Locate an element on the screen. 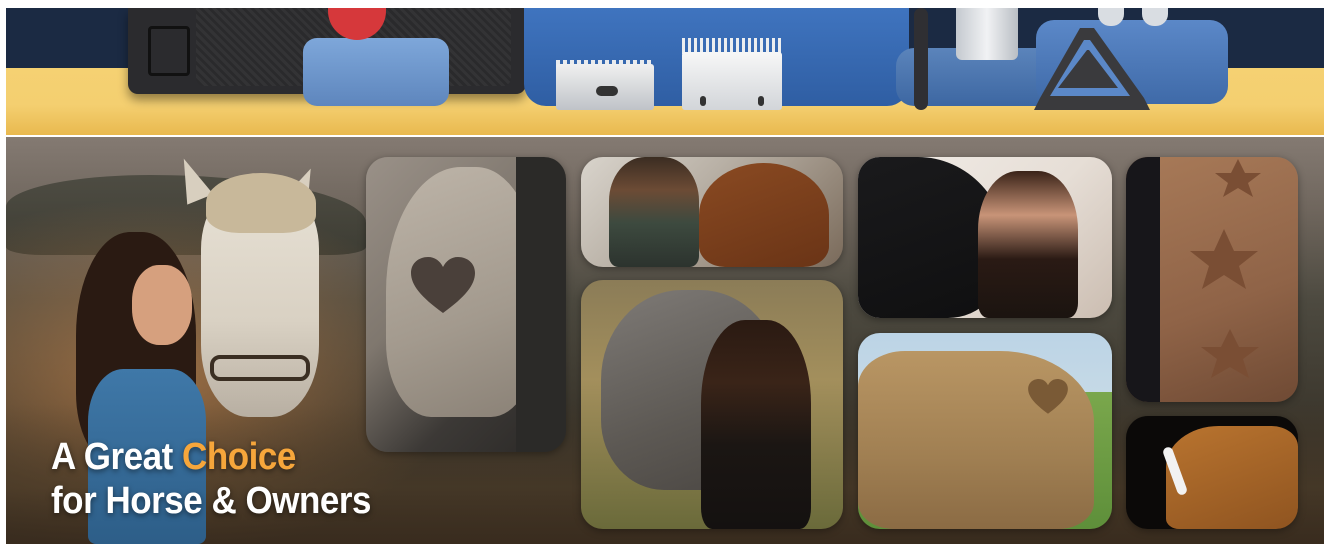 The image size is (1329, 544). gallery-tile-chestnut-horse-portrait is located at coordinates (1212, 472).